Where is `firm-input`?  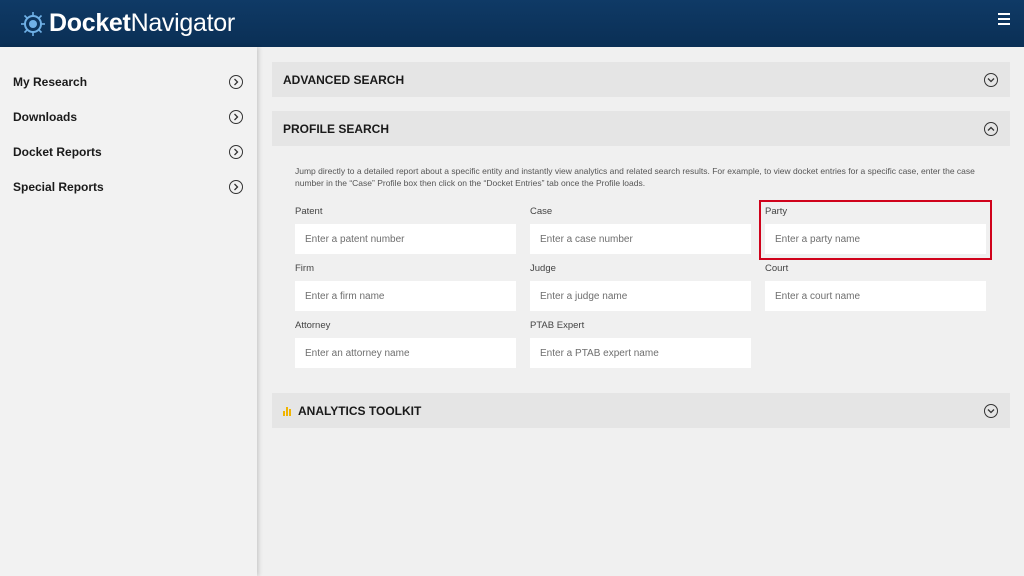
firm-input is located at coordinates (405, 296).